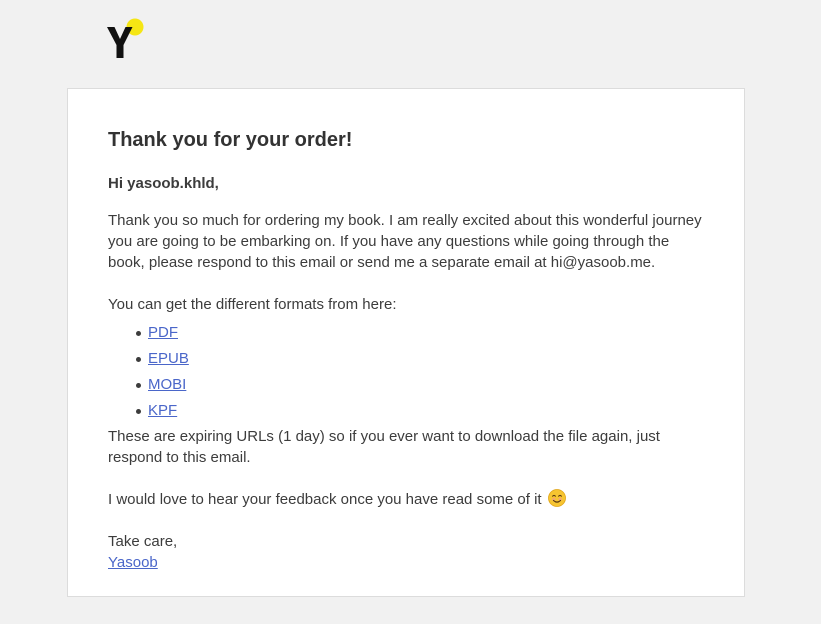 This screenshot has height=624, width=821. Describe the element at coordinates (162, 410) in the screenshot. I see `kpf-link: KPF` at that location.